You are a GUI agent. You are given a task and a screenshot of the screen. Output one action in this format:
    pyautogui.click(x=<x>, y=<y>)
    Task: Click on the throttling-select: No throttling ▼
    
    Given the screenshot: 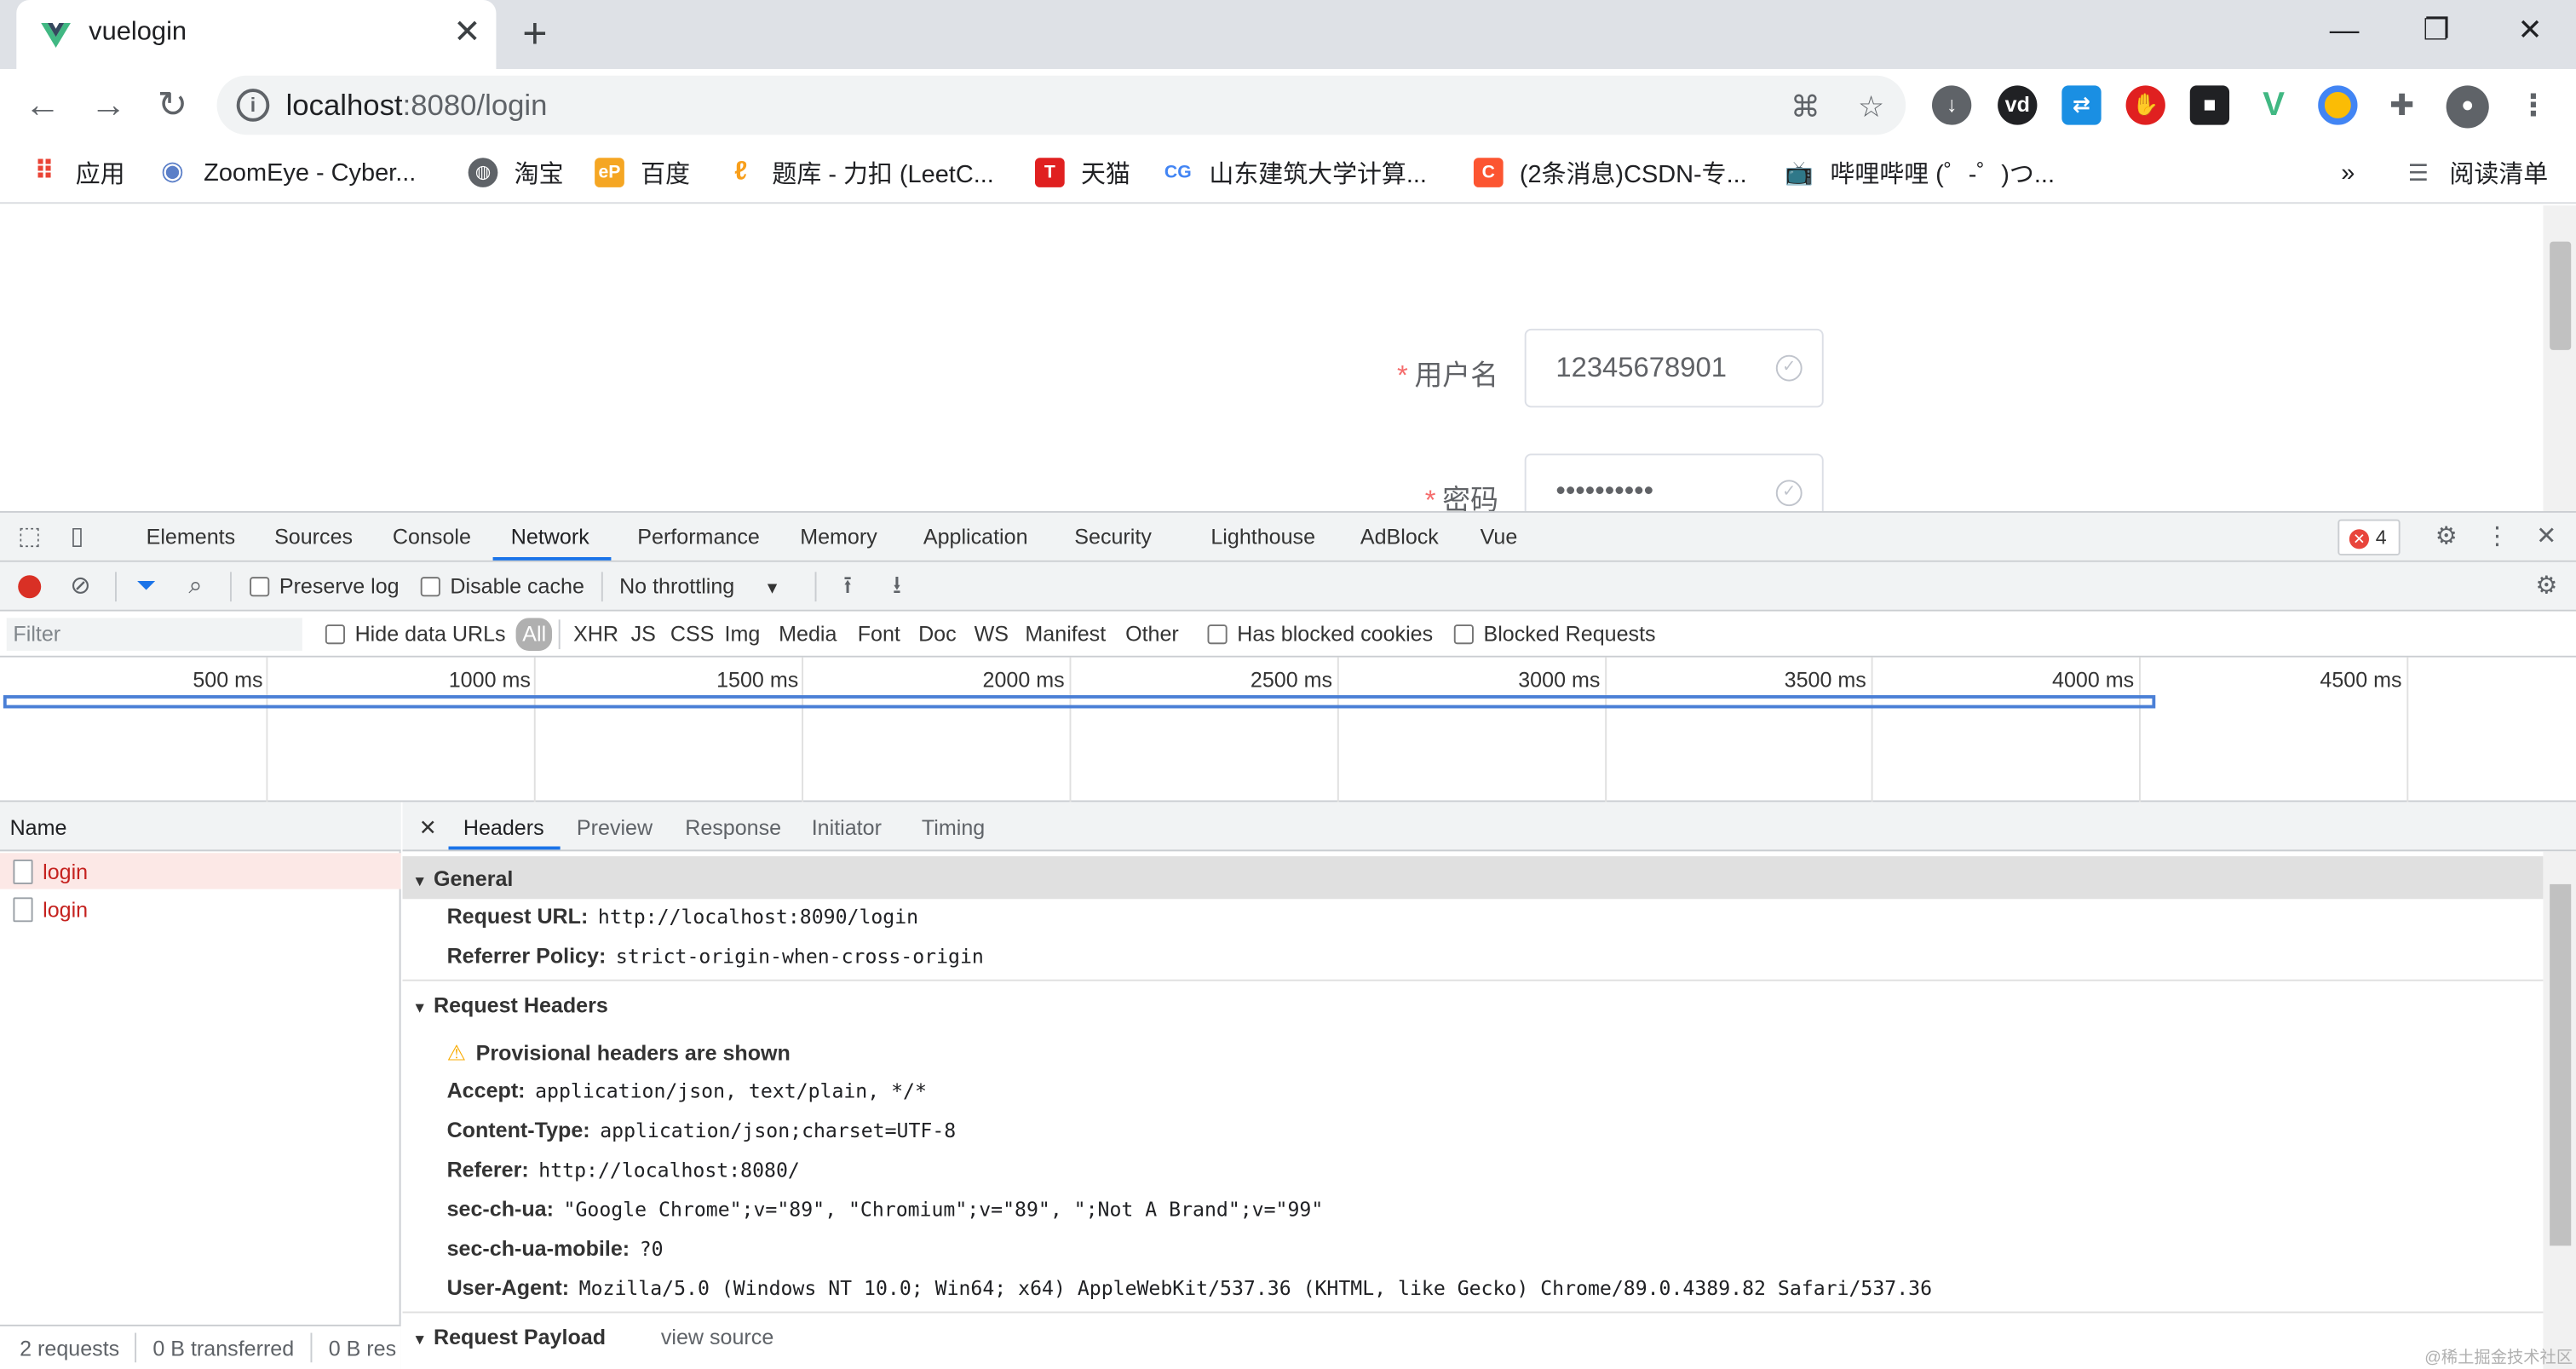 What is the action you would take?
    pyautogui.click(x=699, y=585)
    